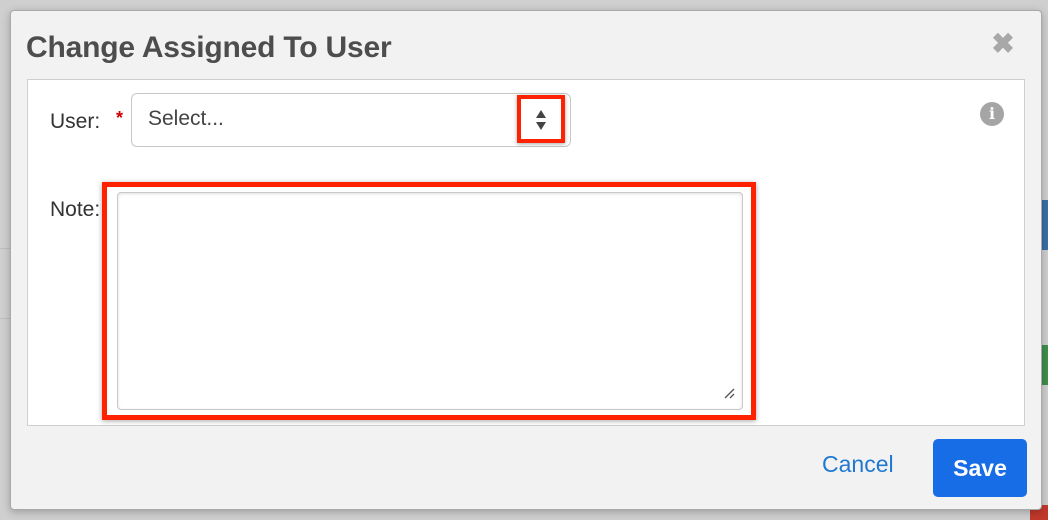  Describe the element at coordinates (729, 393) in the screenshot. I see `resize-grip-icon` at that location.